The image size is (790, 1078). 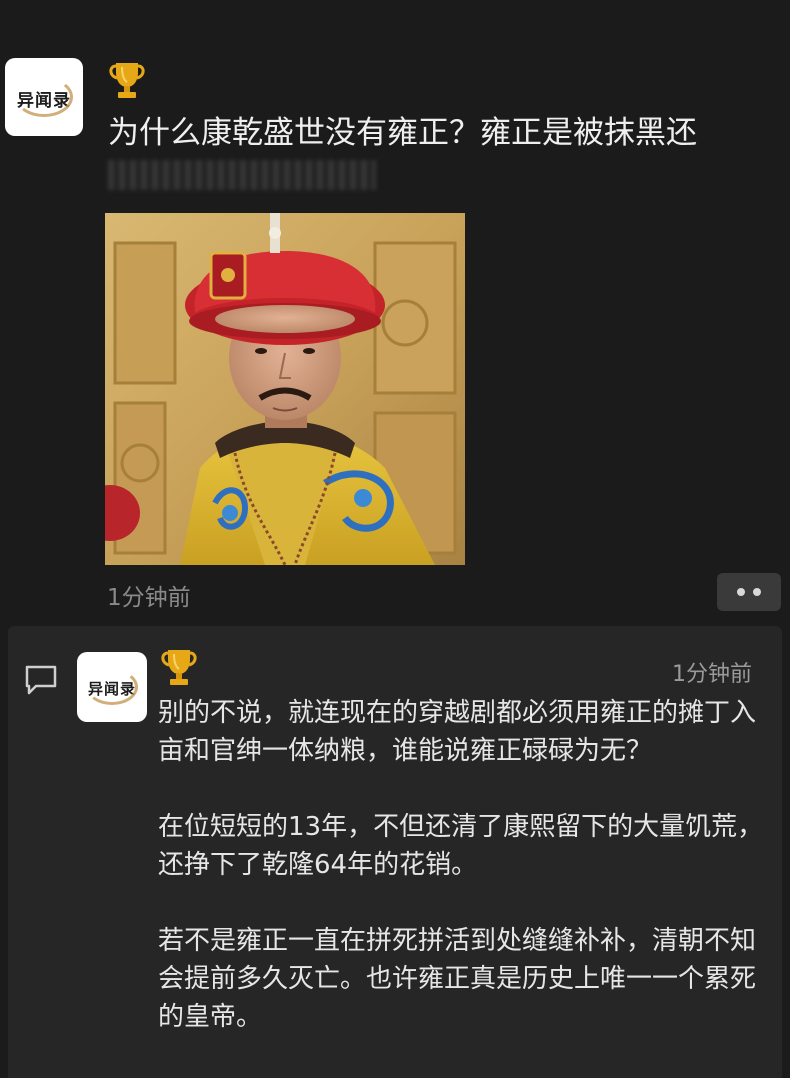 I want to click on comment-avatar: 异闻录, so click(x=112, y=687).